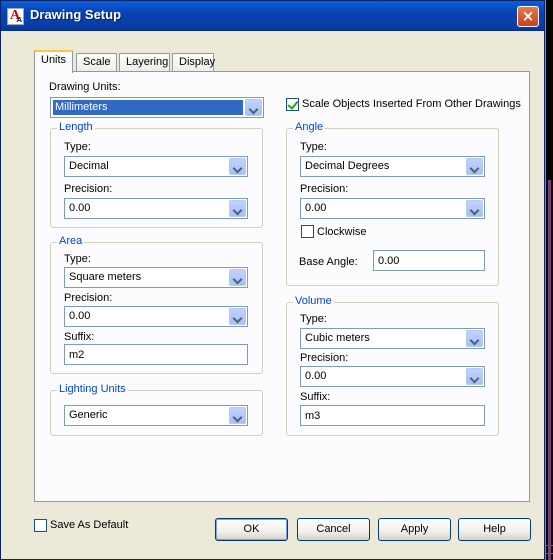 This screenshot has width=553, height=560. I want to click on volume-type-label: Type:, so click(313, 319).